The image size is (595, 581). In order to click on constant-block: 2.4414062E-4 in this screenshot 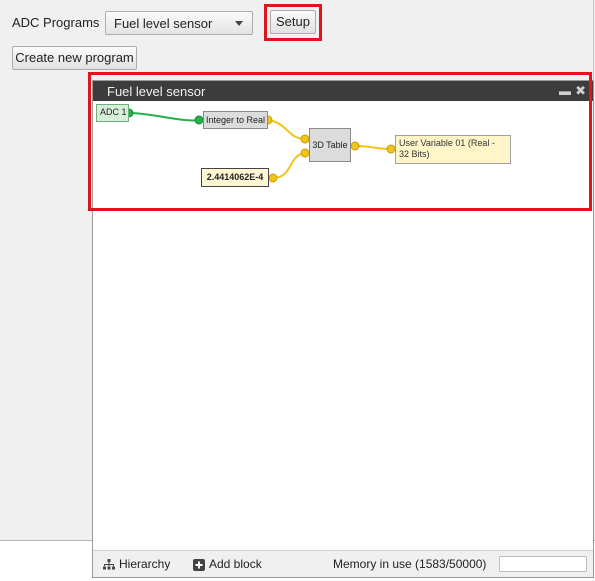, I will do `click(235, 177)`.